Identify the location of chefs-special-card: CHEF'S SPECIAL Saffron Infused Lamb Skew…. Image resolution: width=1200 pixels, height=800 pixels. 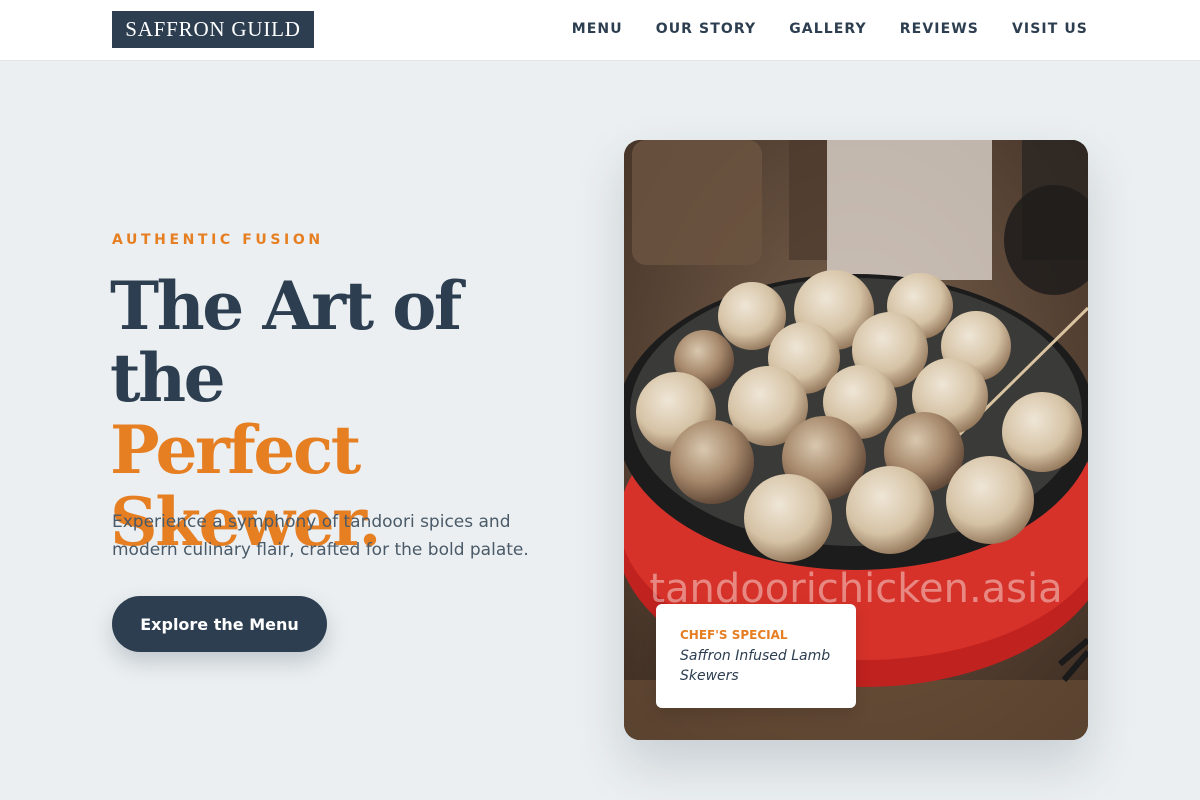
(756, 656).